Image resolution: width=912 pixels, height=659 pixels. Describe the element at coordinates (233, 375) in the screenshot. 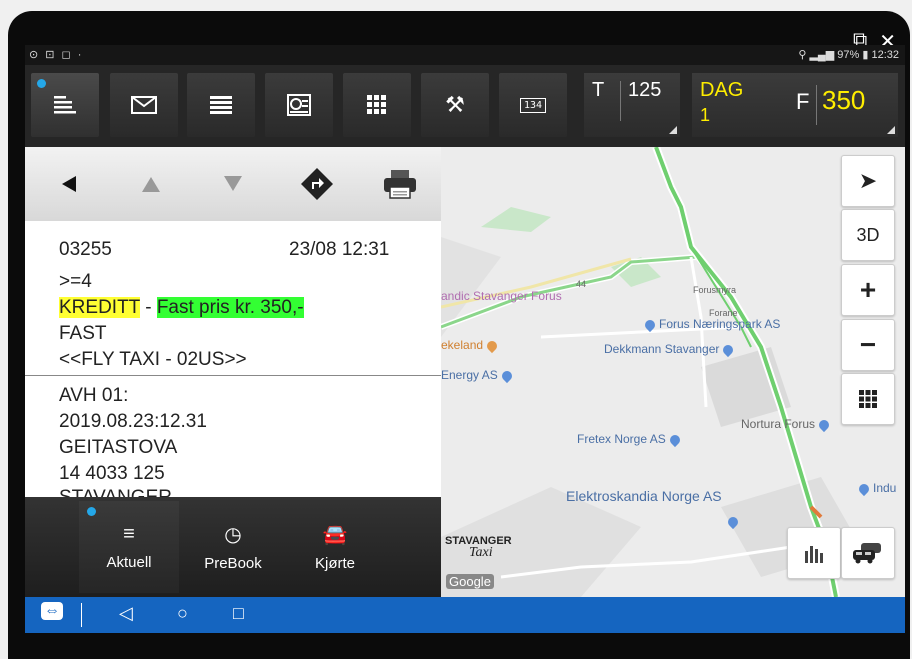

I see `section-divider` at that location.